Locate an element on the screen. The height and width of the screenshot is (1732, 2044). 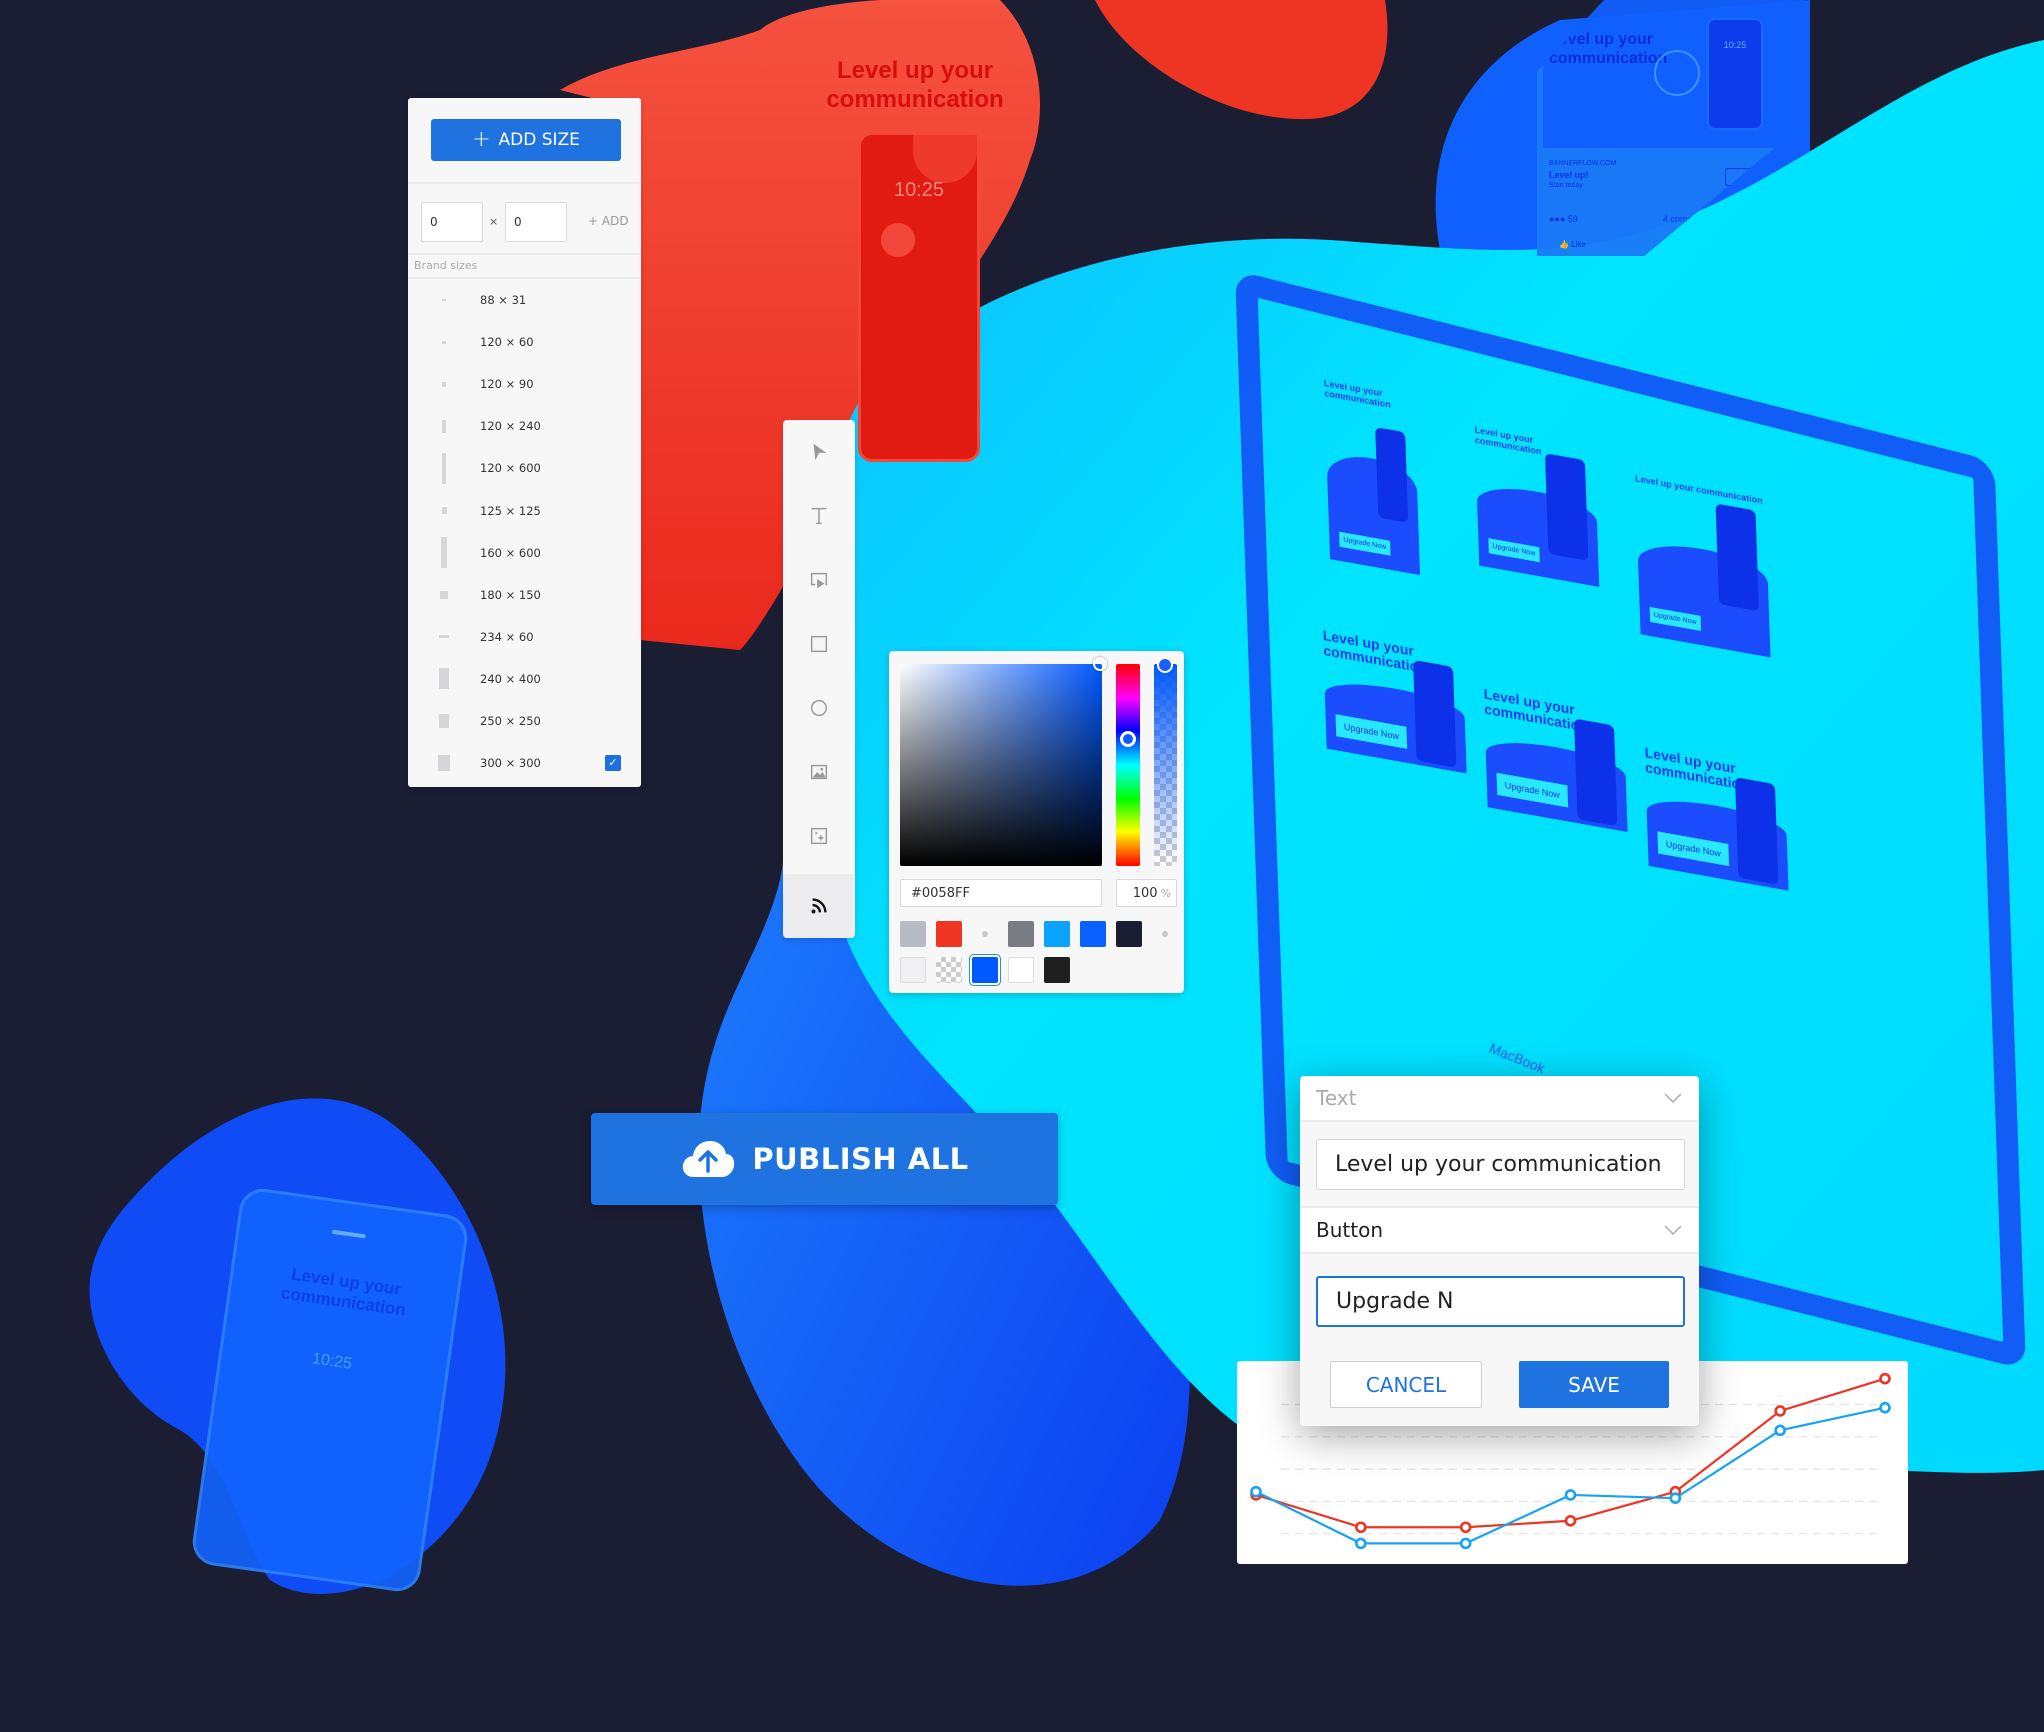
size-option: 250 × 250 is located at coordinates (524, 721).